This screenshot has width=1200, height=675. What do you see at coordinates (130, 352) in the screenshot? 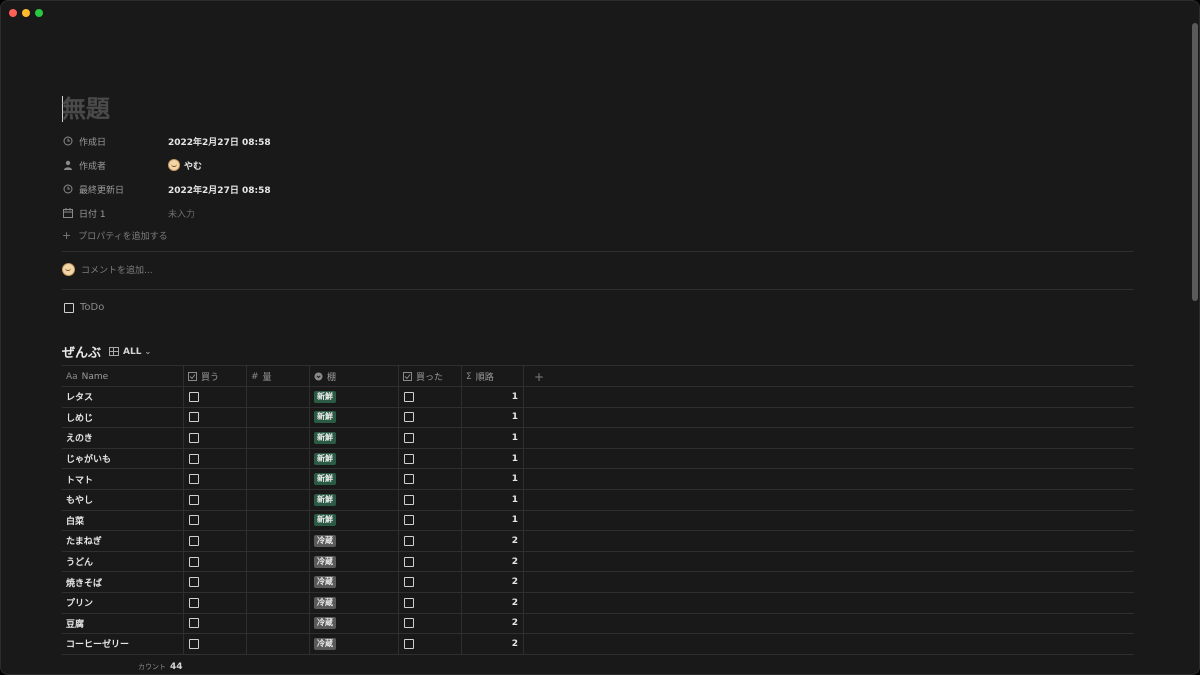
I see `view-selector: ALL ⌄` at bounding box center [130, 352].